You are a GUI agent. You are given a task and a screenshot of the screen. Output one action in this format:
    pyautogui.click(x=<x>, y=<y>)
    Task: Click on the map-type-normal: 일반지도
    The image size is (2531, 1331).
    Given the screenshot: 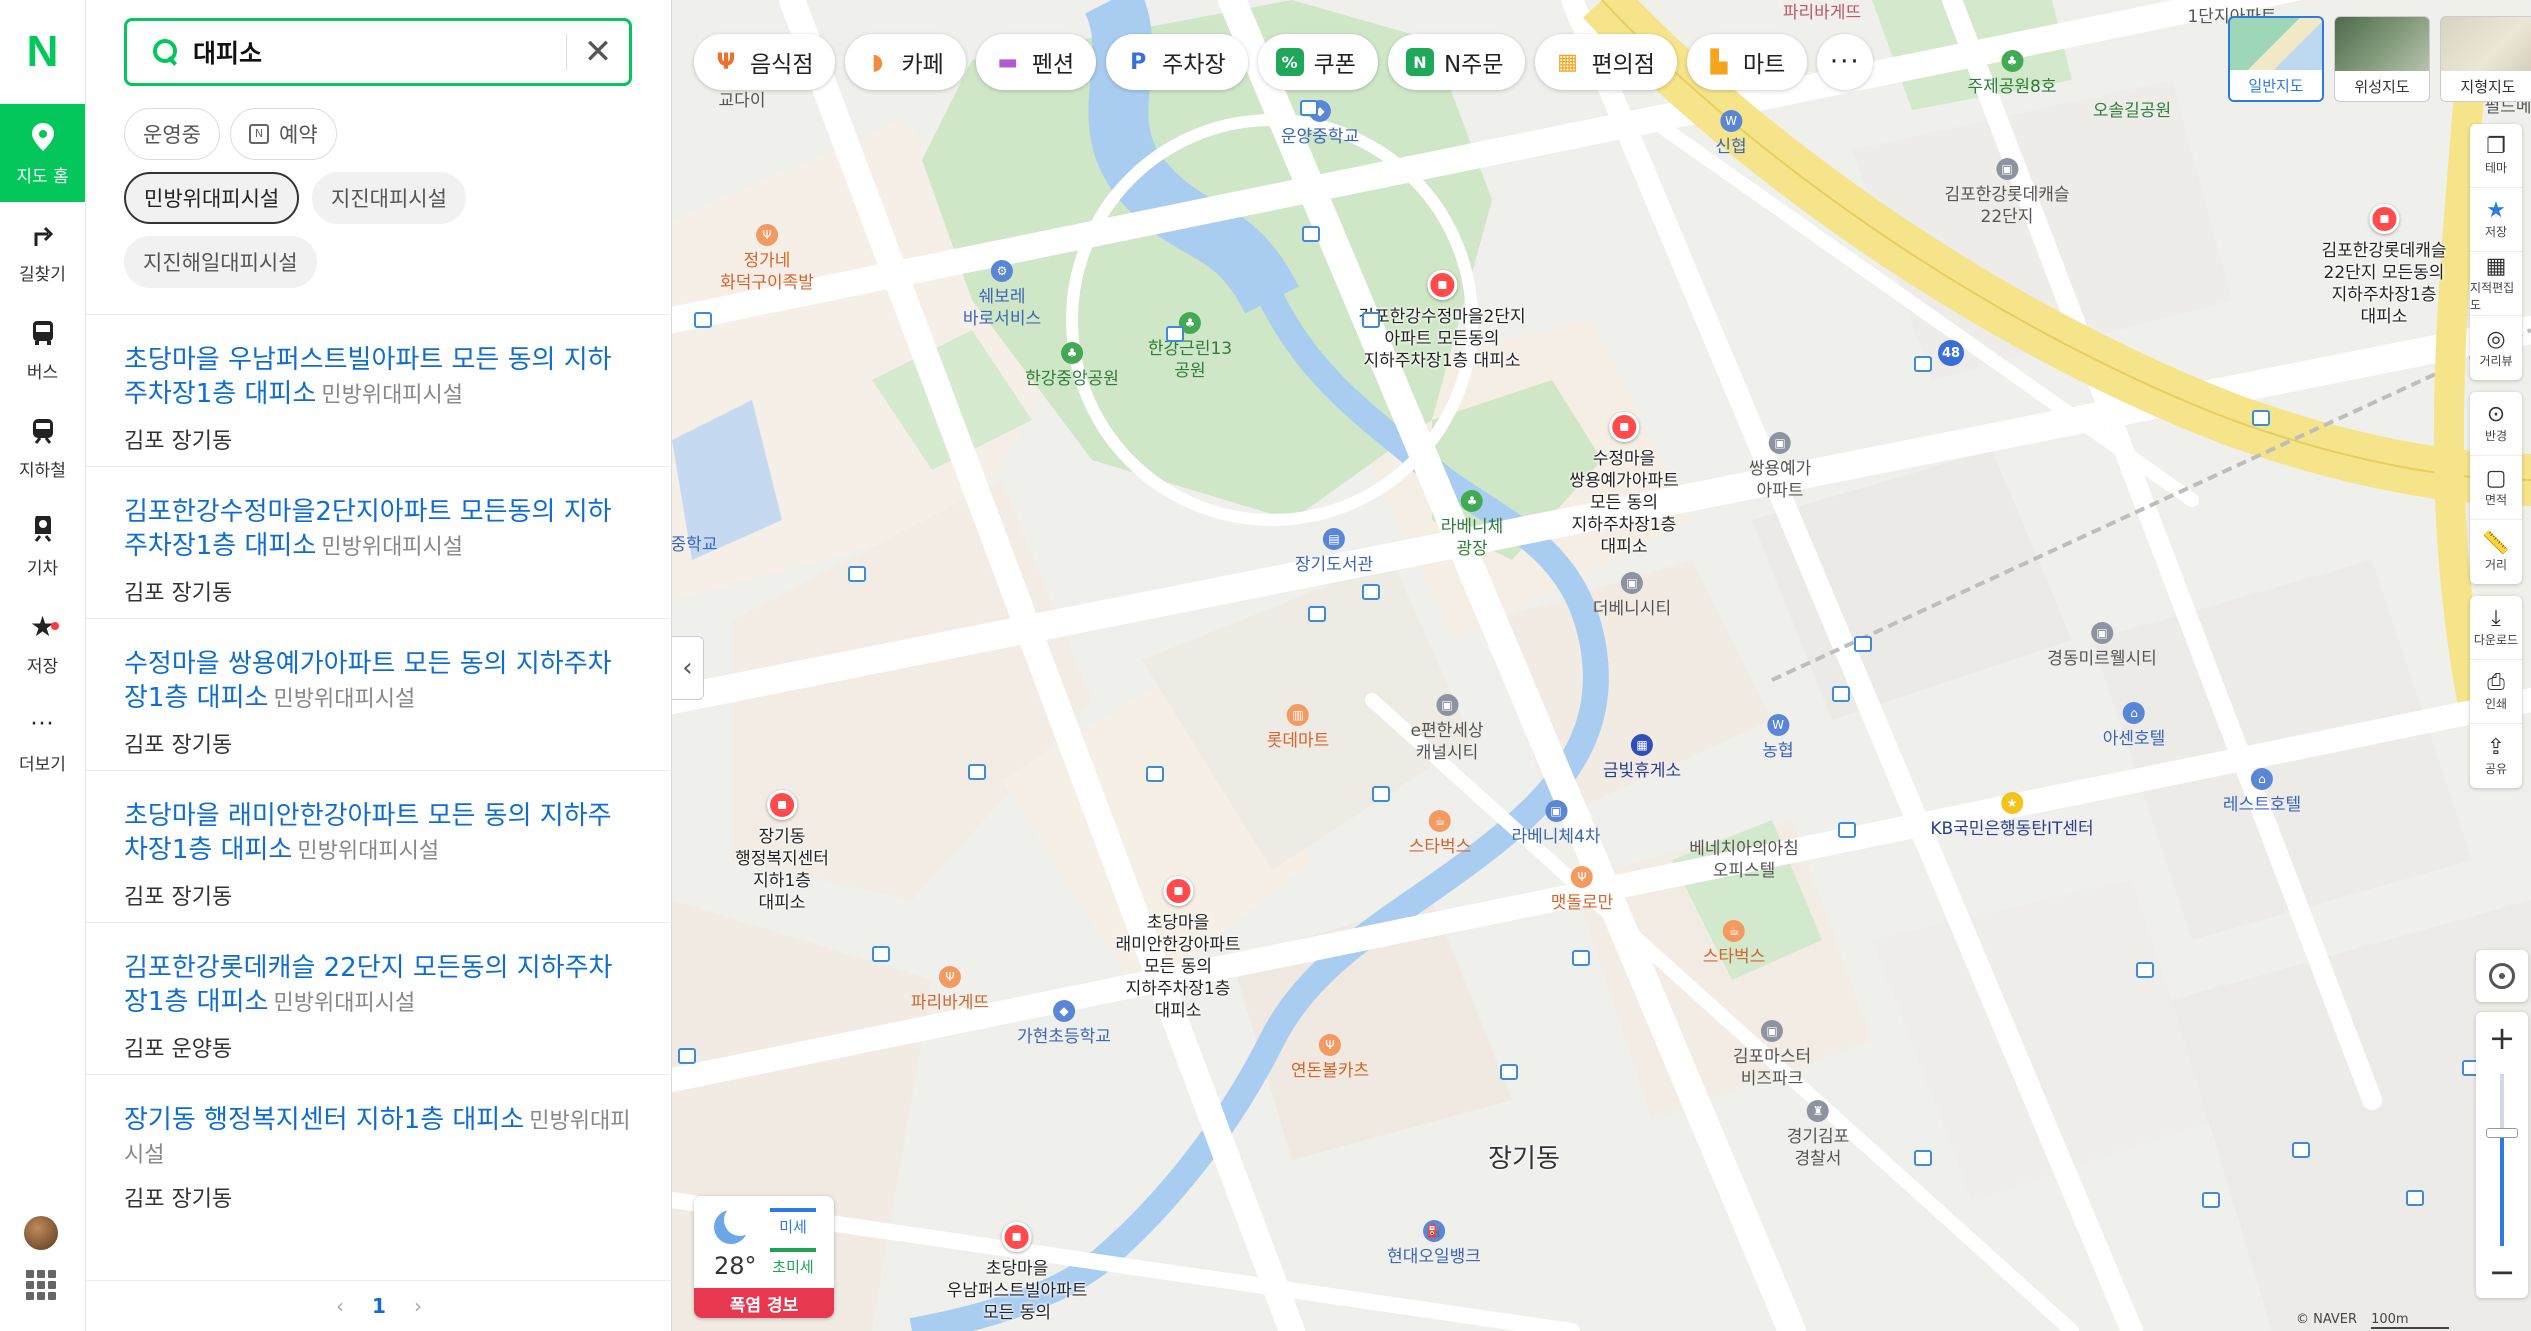 What is the action you would take?
    pyautogui.click(x=2276, y=59)
    